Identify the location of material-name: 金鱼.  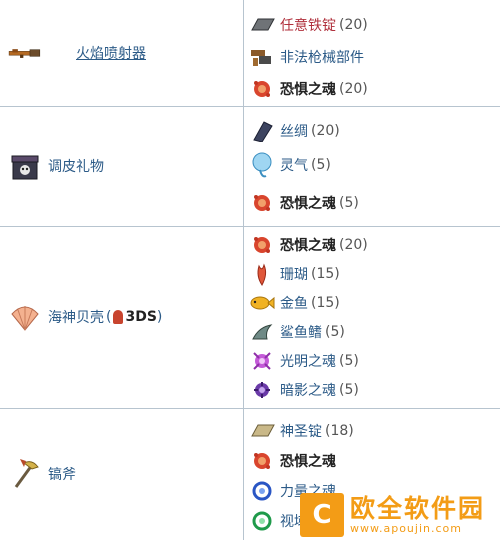
(294, 303).